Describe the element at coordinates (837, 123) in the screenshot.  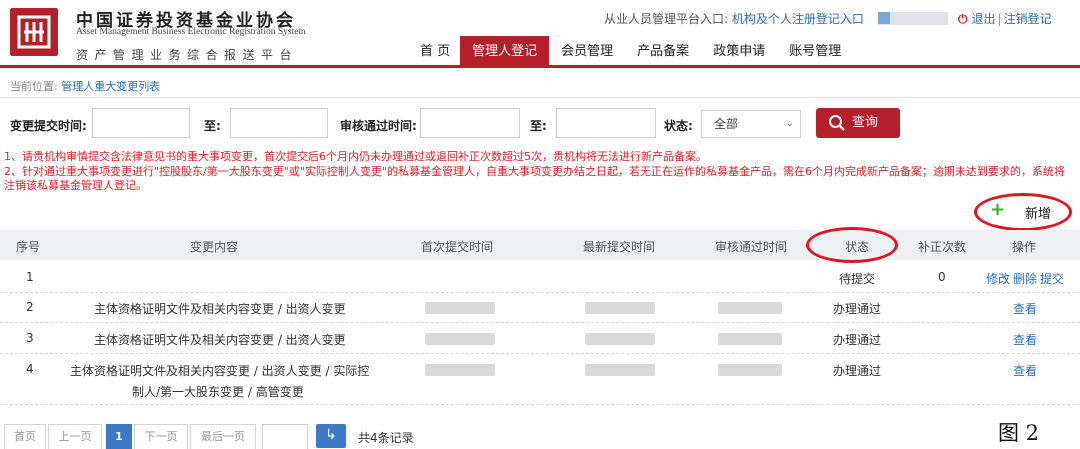
I see `search-icon` at that location.